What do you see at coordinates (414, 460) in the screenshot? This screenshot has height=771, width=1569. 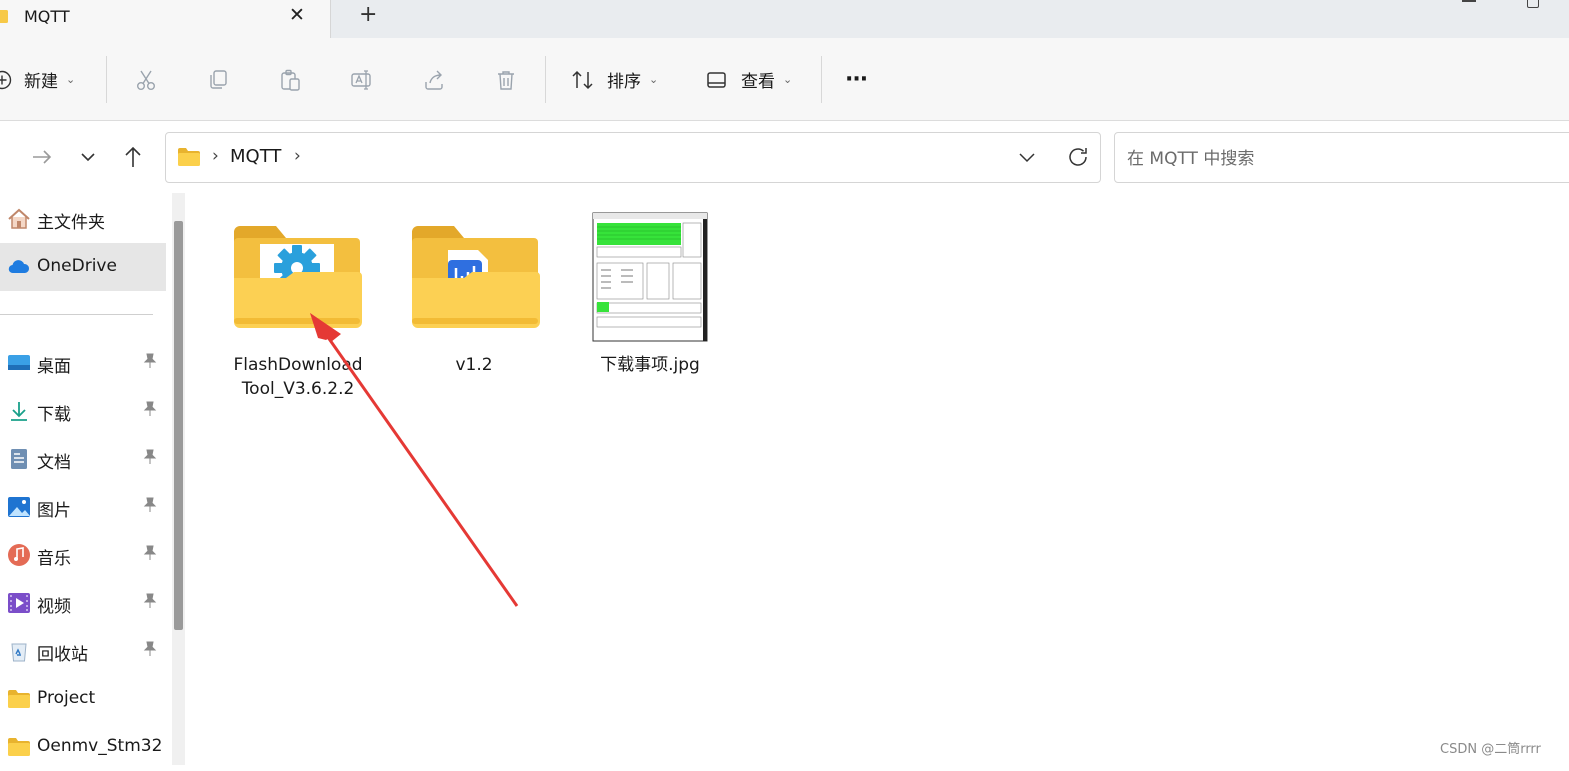 I see `annotation-arrow` at bounding box center [414, 460].